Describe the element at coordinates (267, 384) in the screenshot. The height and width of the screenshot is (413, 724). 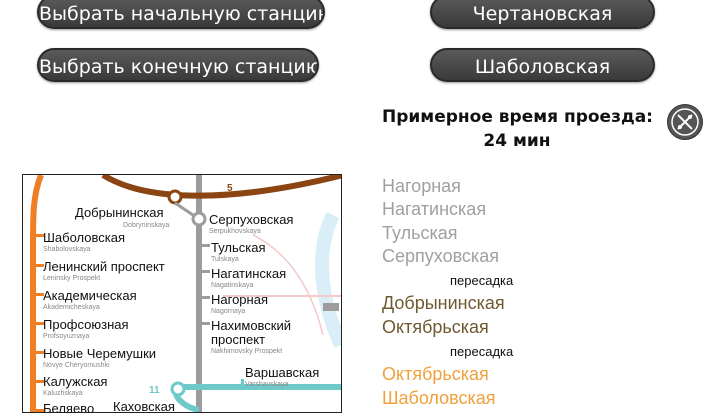
I see `station-varshavskaya-latin: Varshavskaya` at that location.